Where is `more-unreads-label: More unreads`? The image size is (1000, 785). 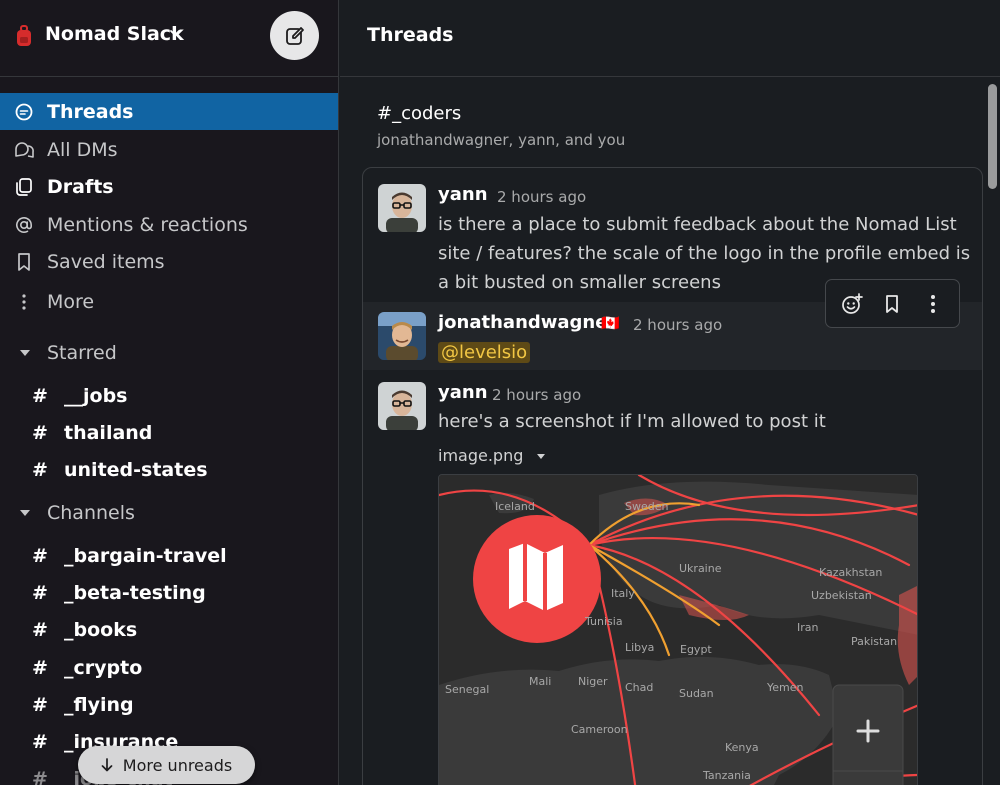 more-unreads-label: More unreads is located at coordinates (177, 765).